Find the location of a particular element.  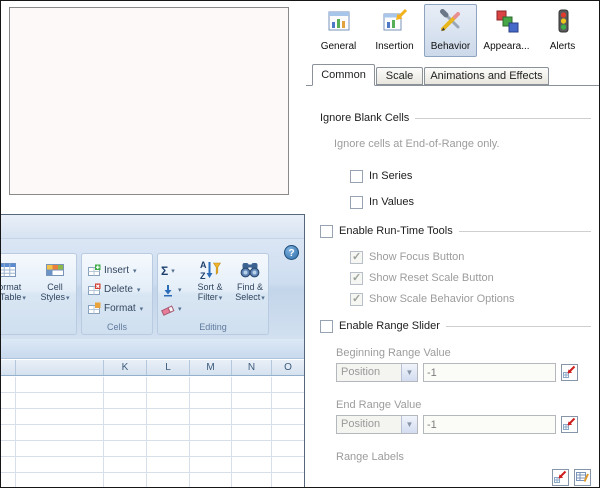

clear-button: ▾ is located at coordinates (174, 308).